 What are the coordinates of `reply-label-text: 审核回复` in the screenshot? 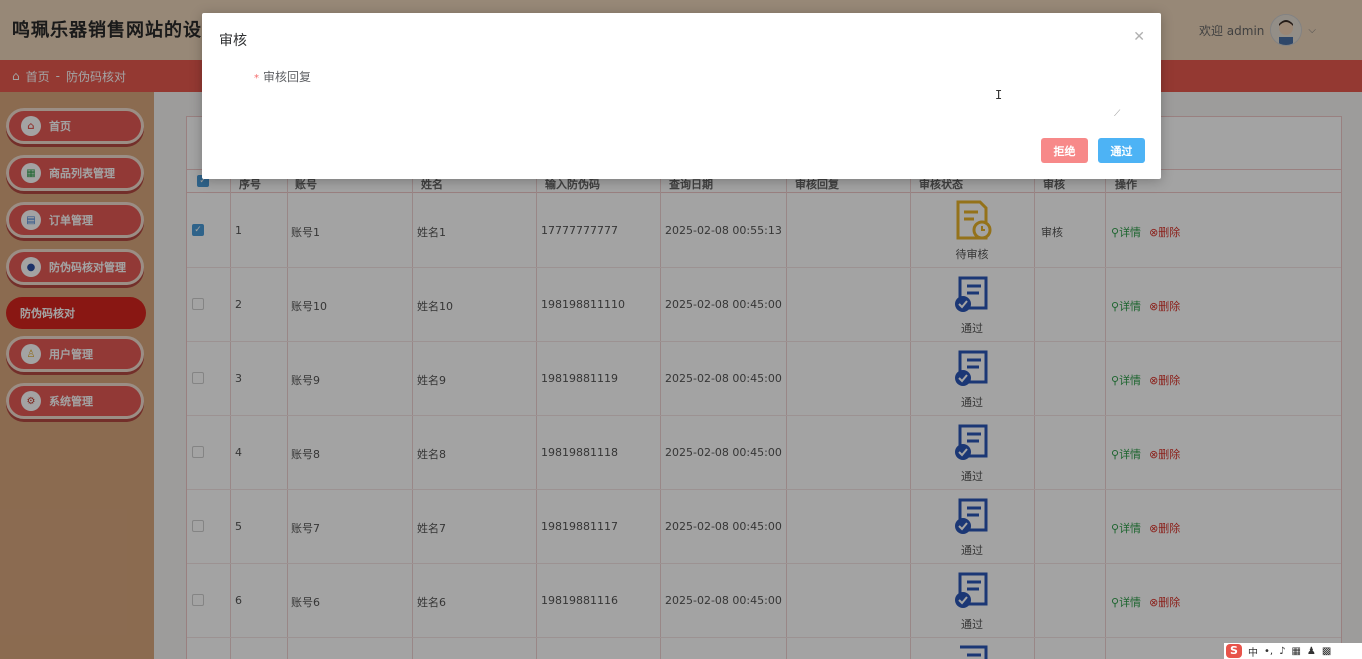 It's located at (287, 77).